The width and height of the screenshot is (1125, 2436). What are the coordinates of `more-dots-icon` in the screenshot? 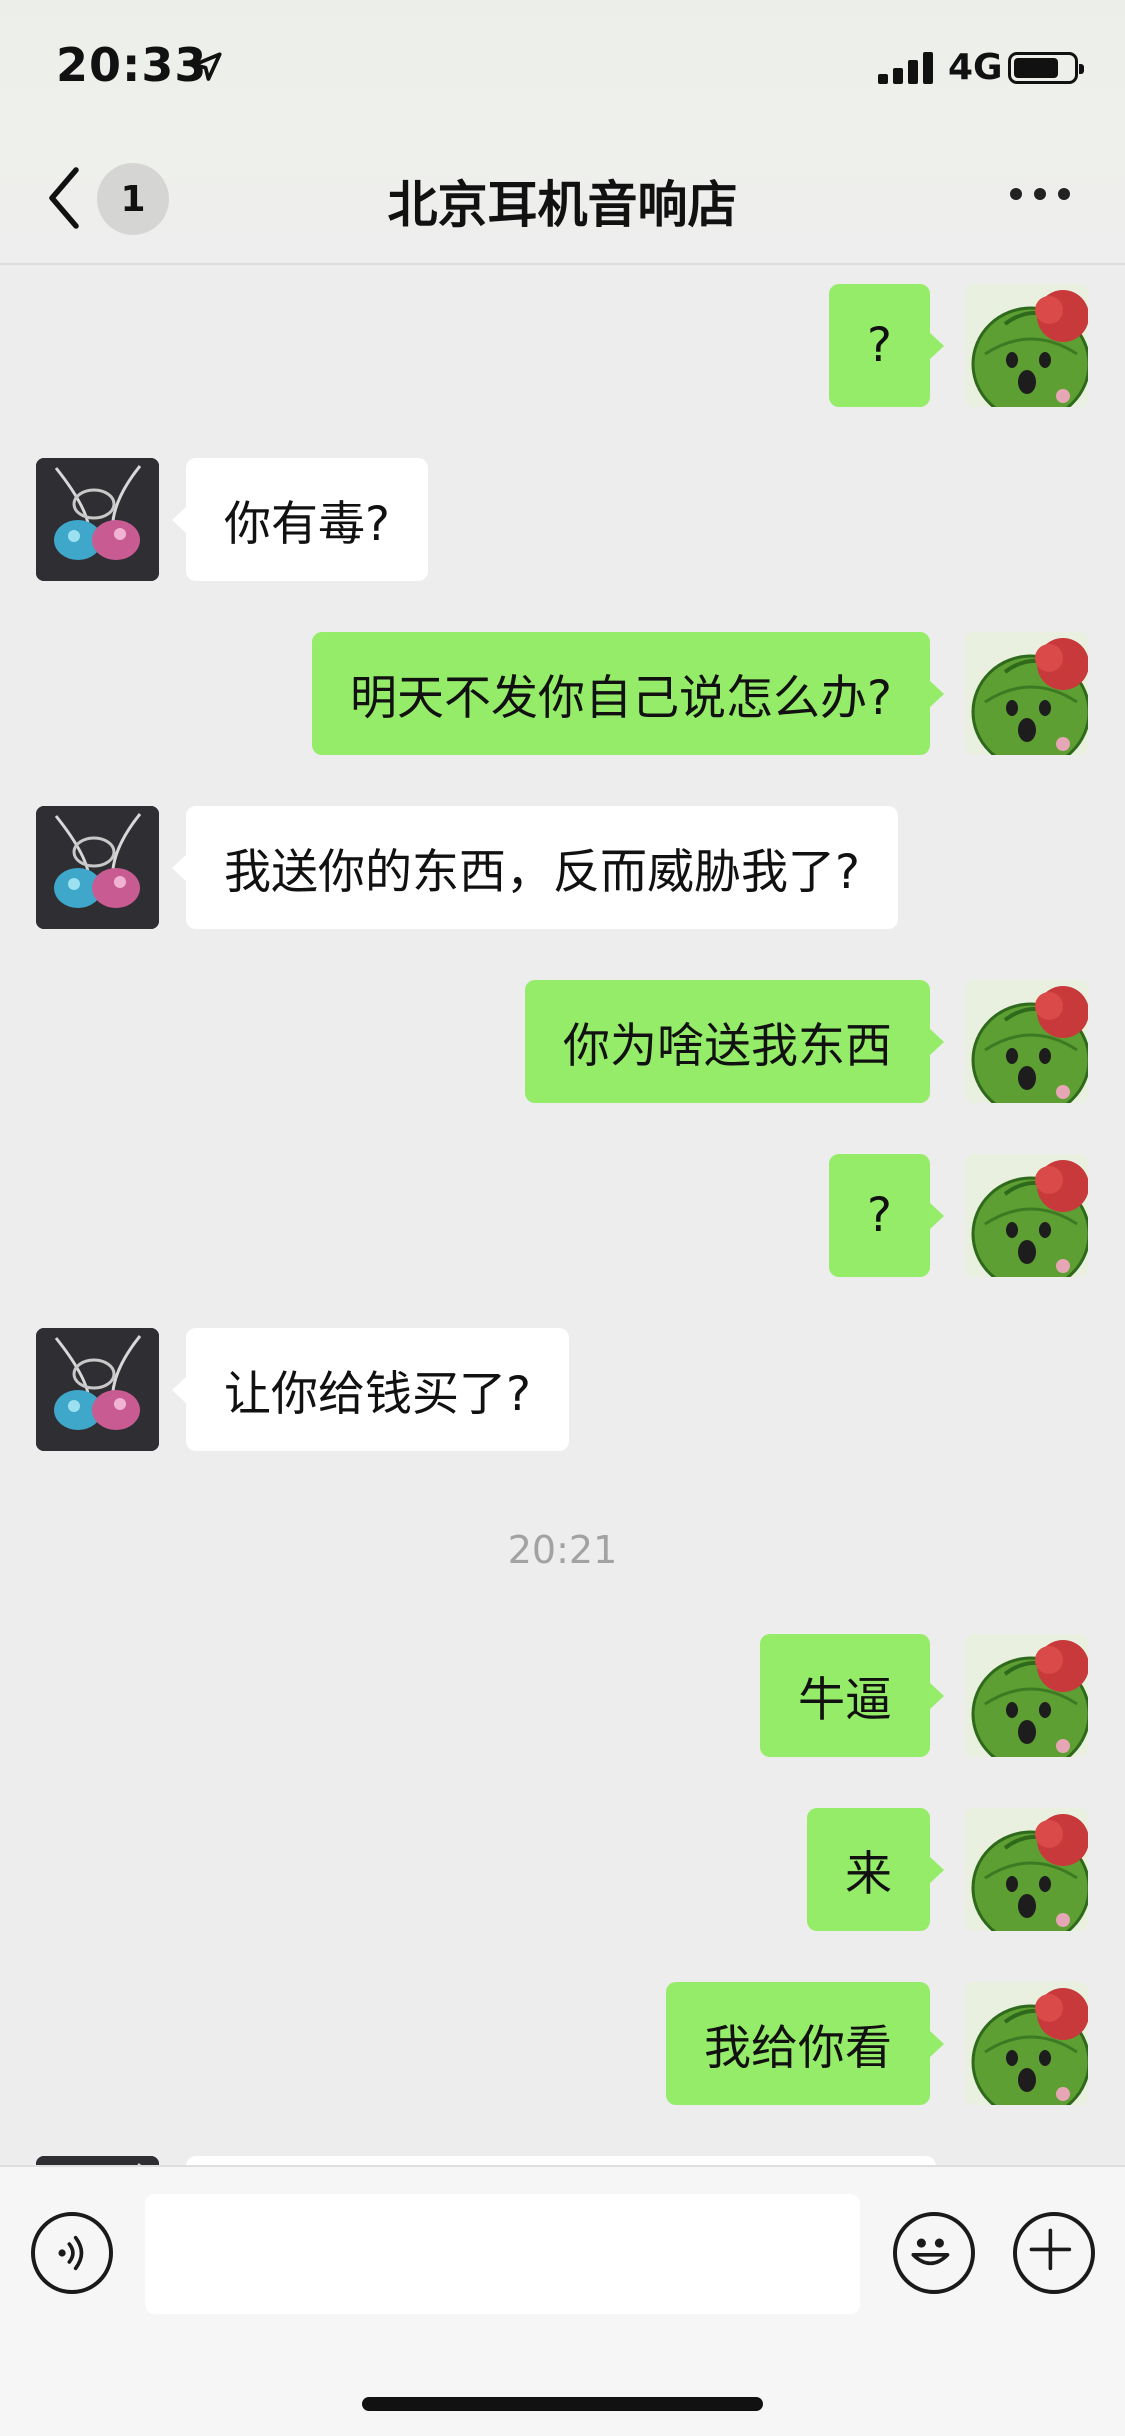 It's located at (1040, 198).